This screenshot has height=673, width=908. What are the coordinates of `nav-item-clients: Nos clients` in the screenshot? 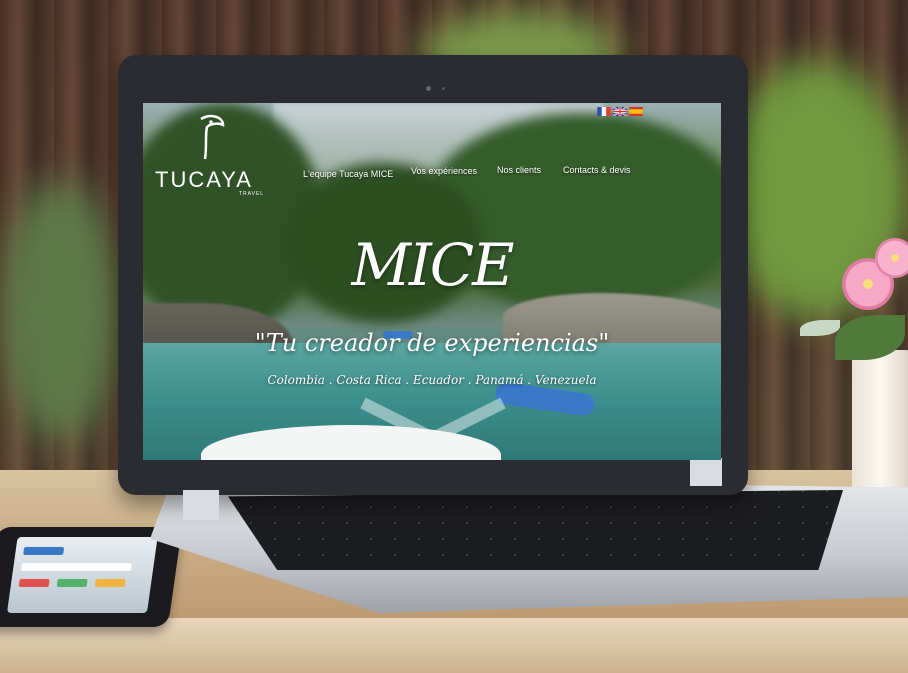 It's located at (519, 170).